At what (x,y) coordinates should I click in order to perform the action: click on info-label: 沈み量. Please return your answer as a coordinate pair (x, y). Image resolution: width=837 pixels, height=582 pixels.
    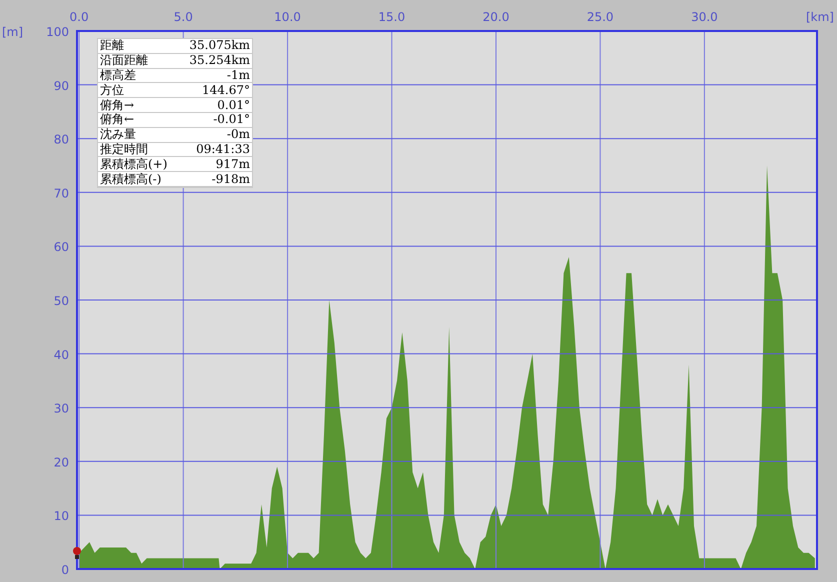
    Looking at the image, I should click on (118, 135).